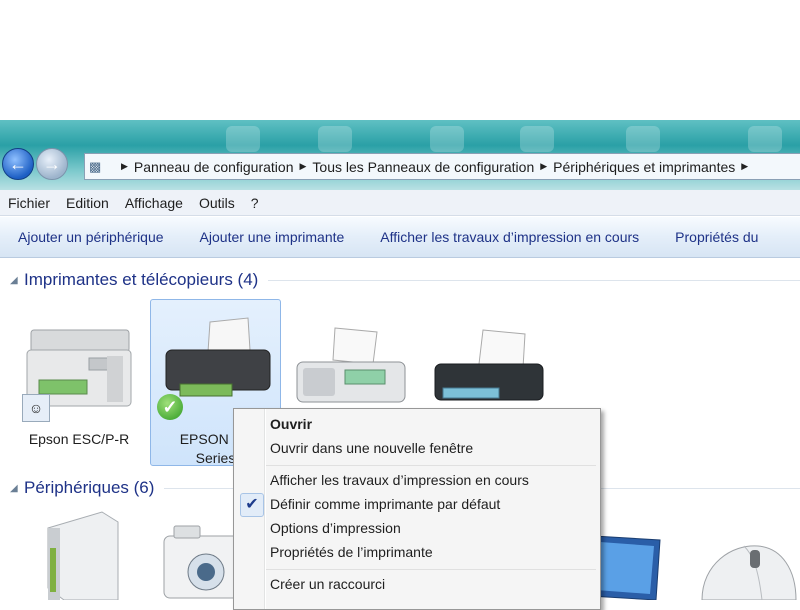 This screenshot has width=800, height=610. I want to click on arrow-right-icon: →, so click(52, 163).